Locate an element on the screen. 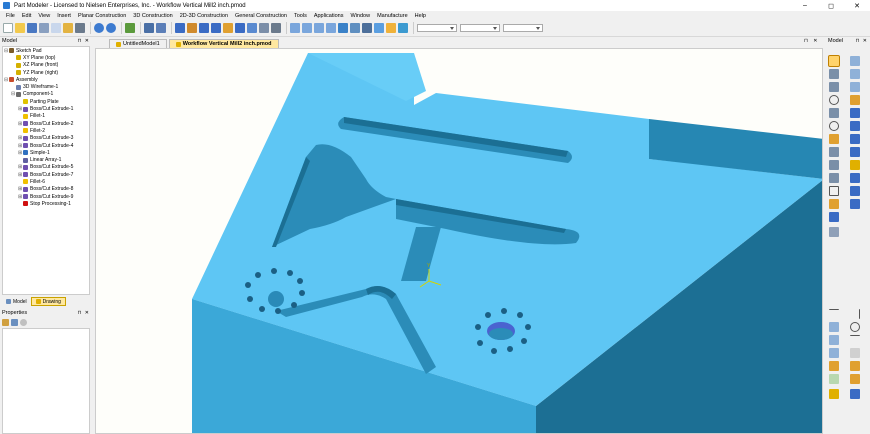 This screenshot has height=434, width=870. revolve-icon is located at coordinates (216, 28).